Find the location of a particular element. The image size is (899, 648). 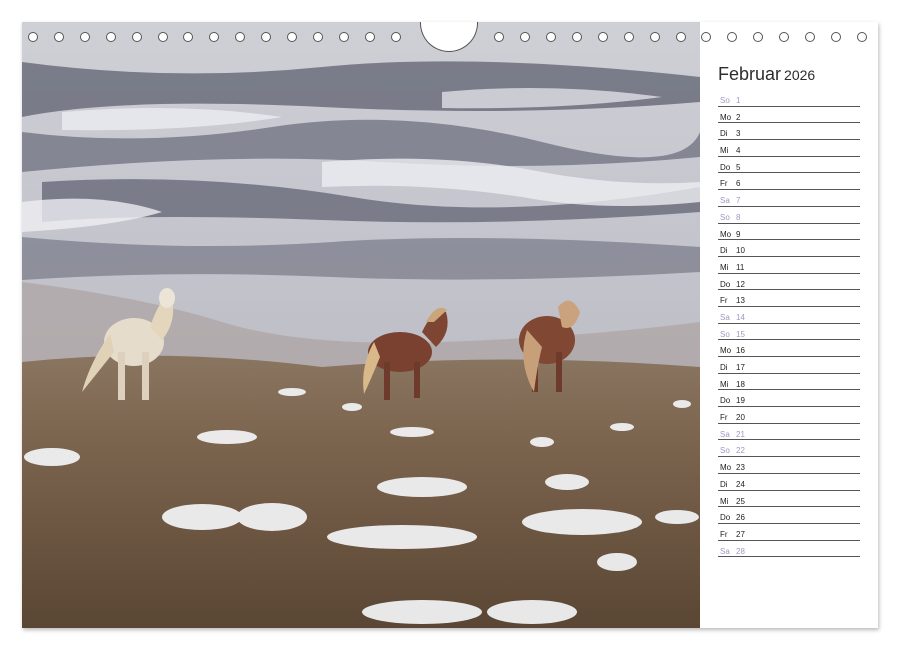

spiral-binding is located at coordinates (450, 37).